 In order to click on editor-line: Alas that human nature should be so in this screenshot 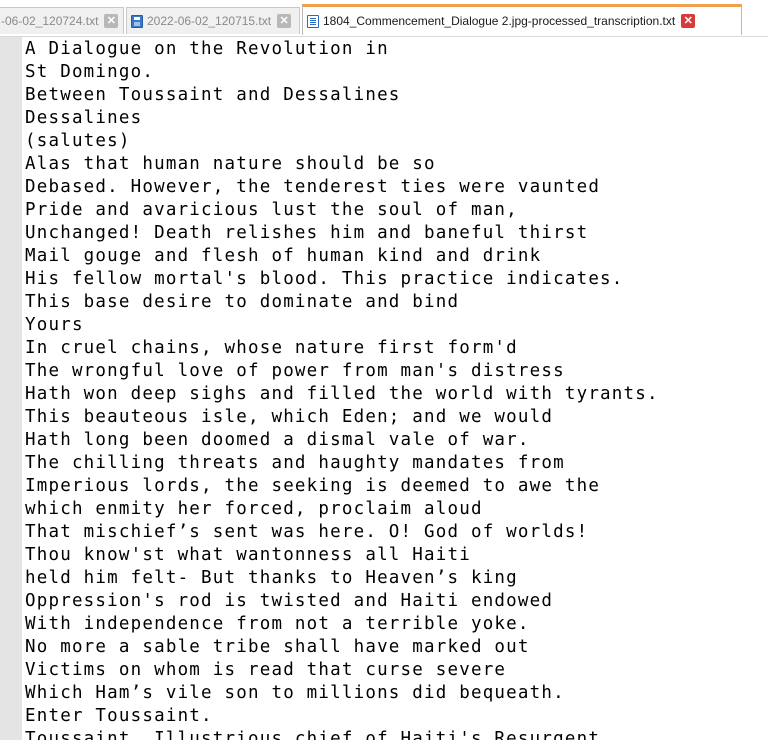, I will do `click(396, 164)`.